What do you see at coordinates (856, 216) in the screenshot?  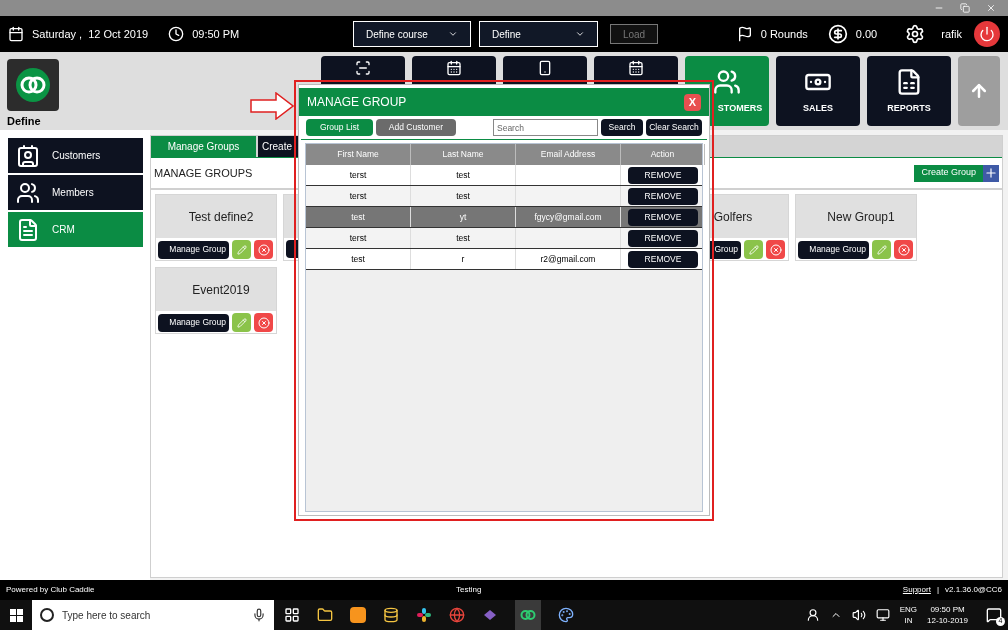 I see `group-title: New Group1` at bounding box center [856, 216].